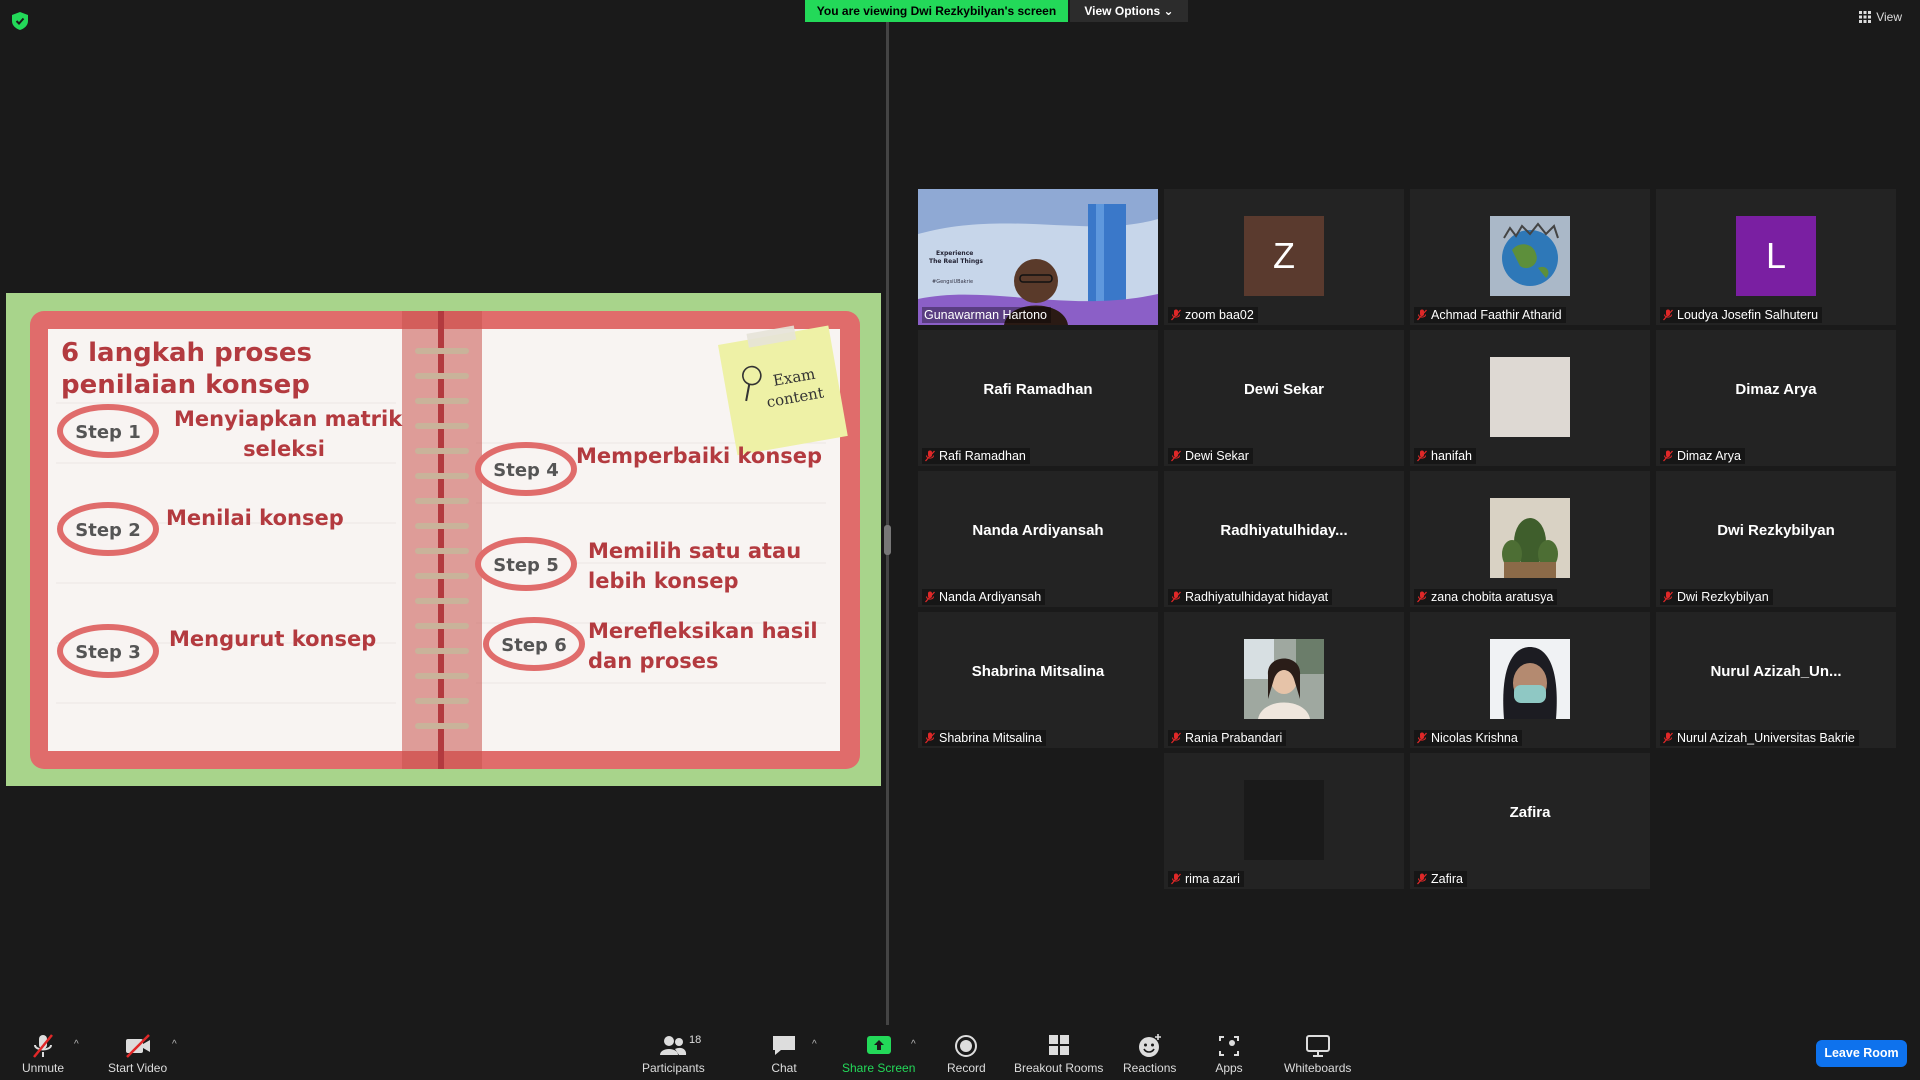 The width and height of the screenshot is (1920, 1080). I want to click on participant-name-label: Achmad Faathir Atharid, so click(1490, 315).